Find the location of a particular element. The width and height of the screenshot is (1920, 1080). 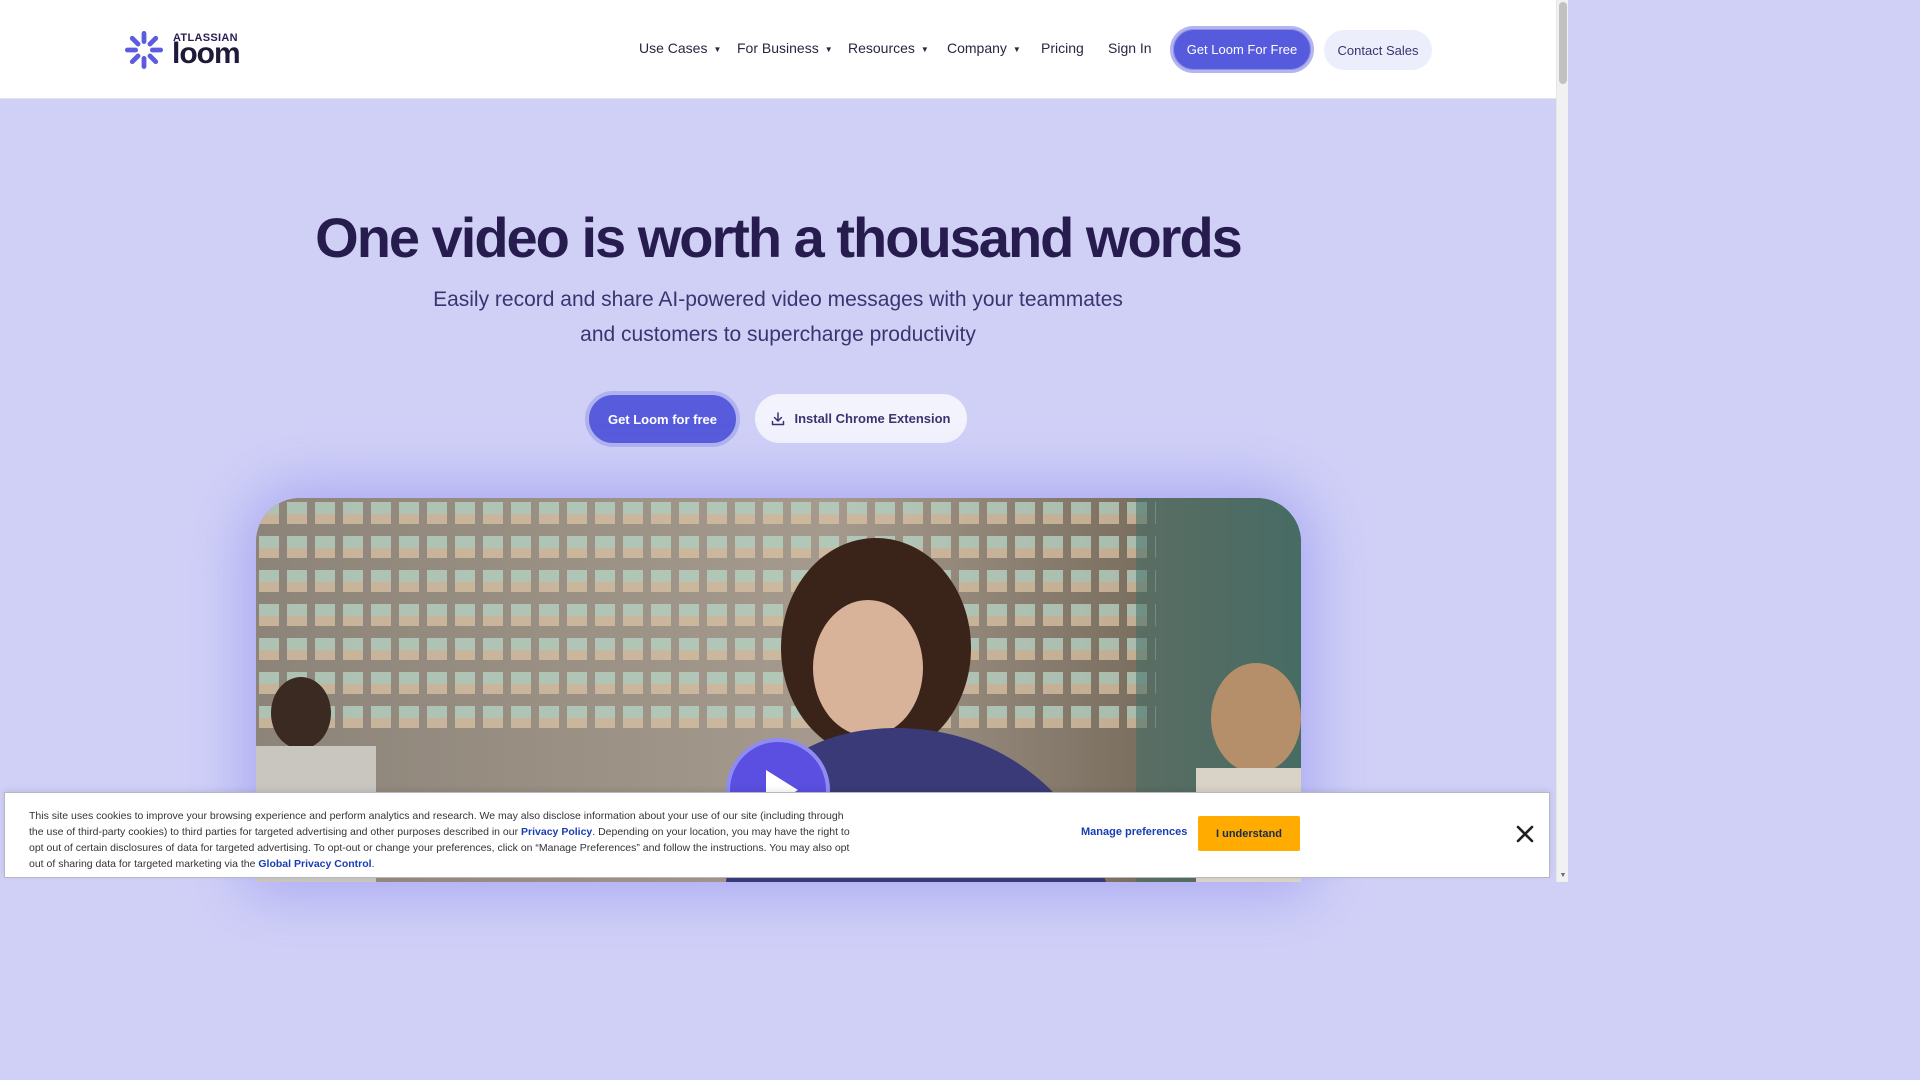

nav-company: Company ▼ is located at coordinates (984, 48).